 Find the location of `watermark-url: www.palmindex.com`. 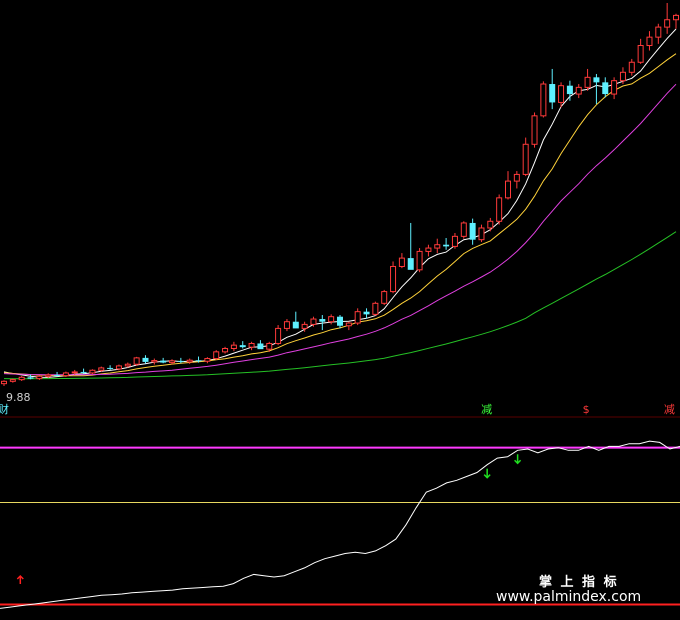

watermark-url: www.palmindex.com is located at coordinates (568, 597).